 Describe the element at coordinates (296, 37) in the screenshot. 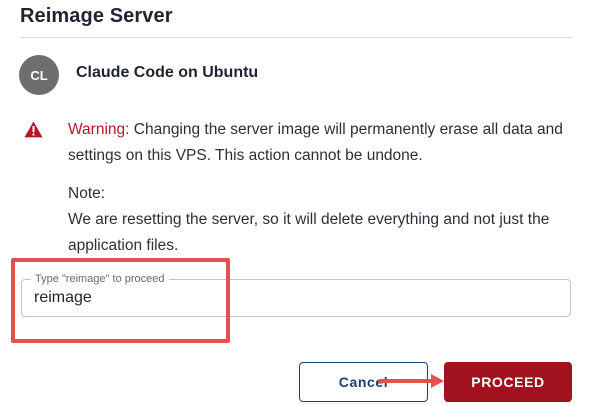

I see `title-divider` at that location.